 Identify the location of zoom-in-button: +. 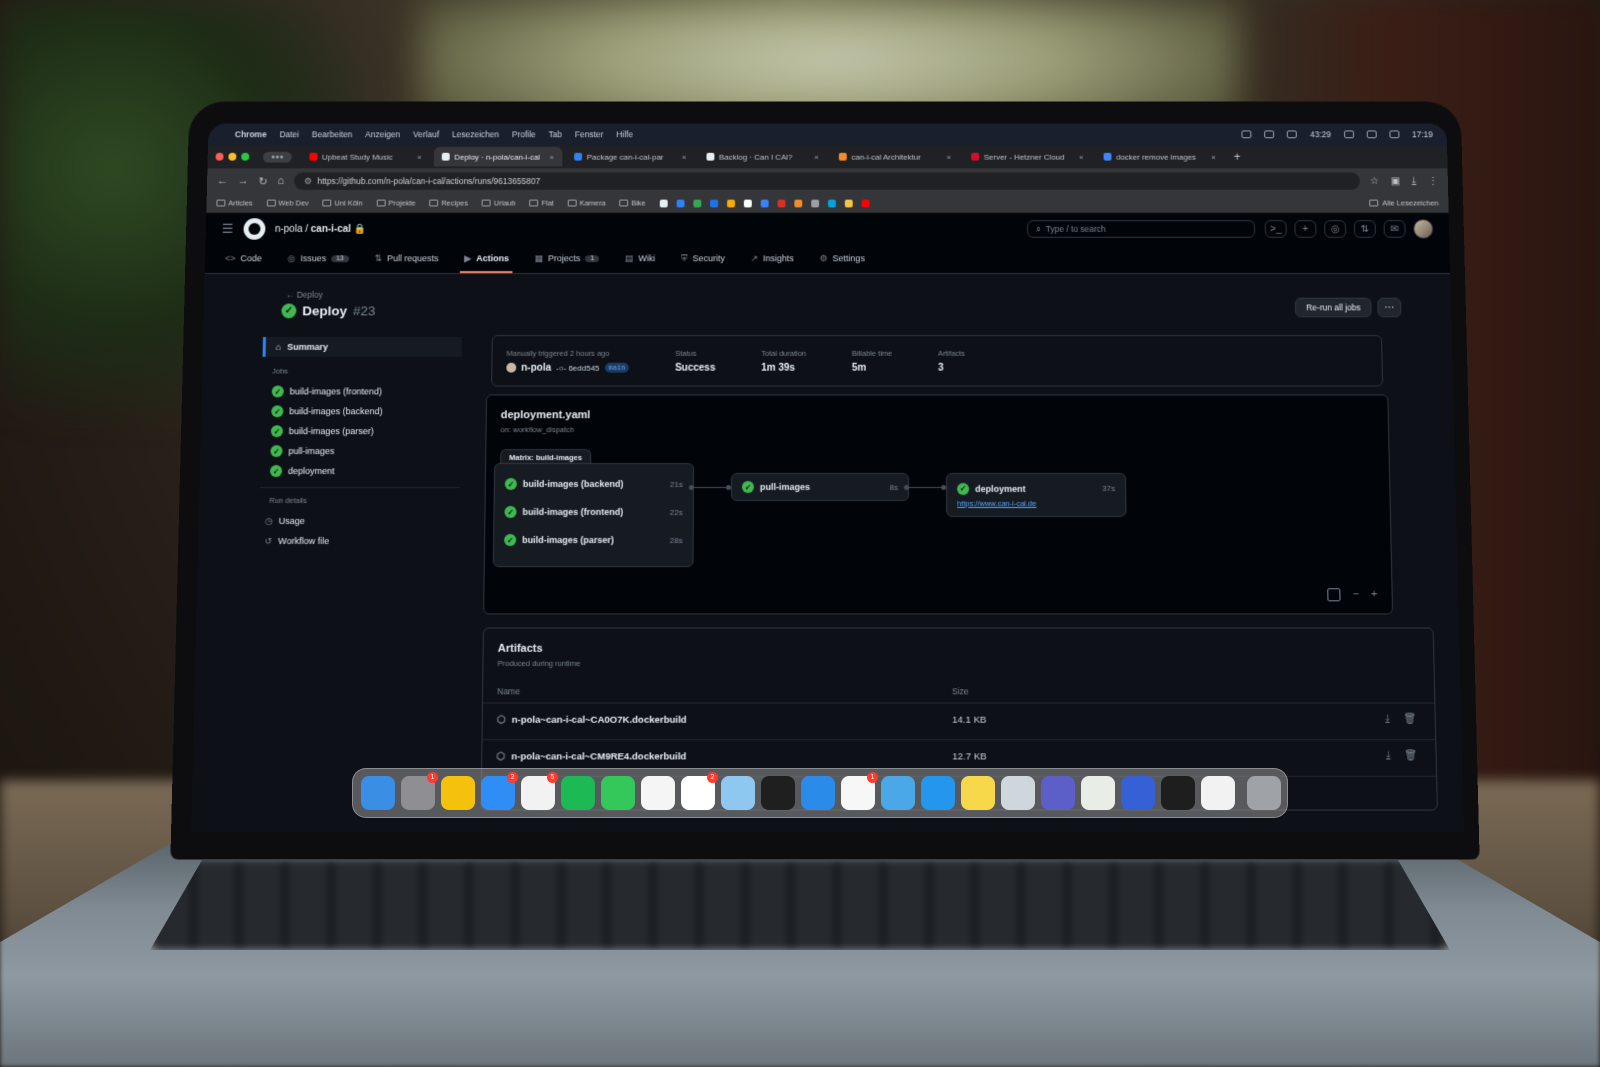
(1374, 594).